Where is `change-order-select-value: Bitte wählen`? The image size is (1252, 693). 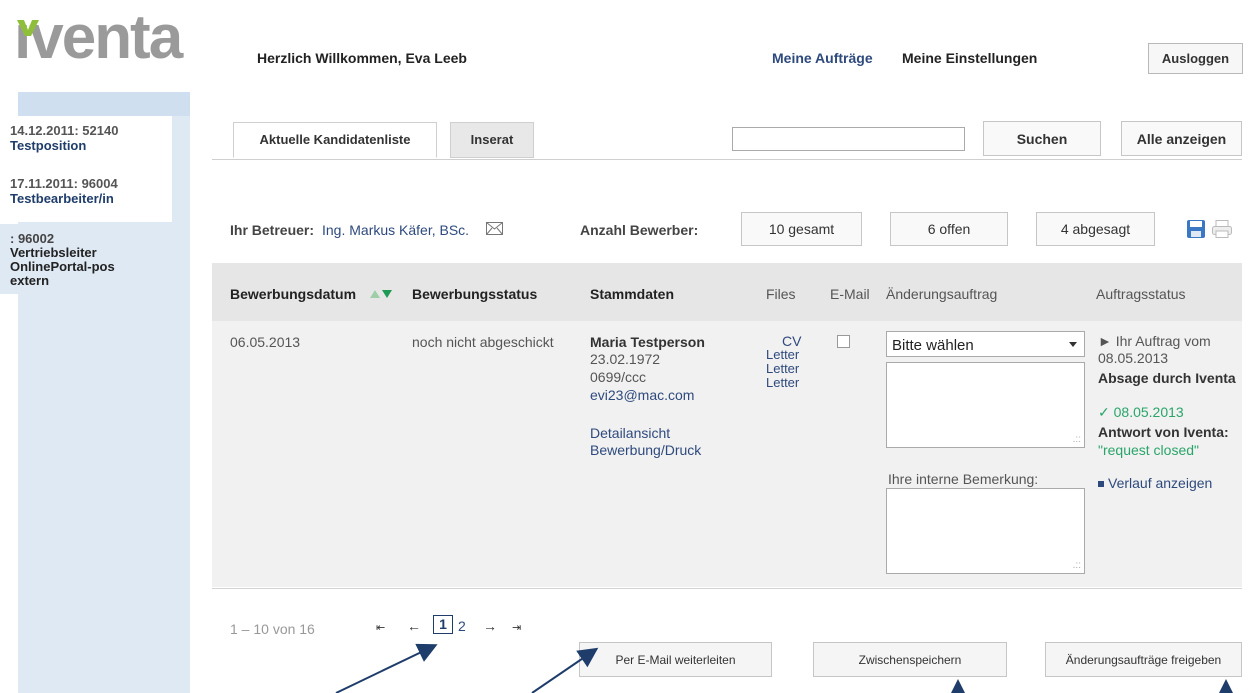
change-order-select-value: Bitte wählen is located at coordinates (933, 345).